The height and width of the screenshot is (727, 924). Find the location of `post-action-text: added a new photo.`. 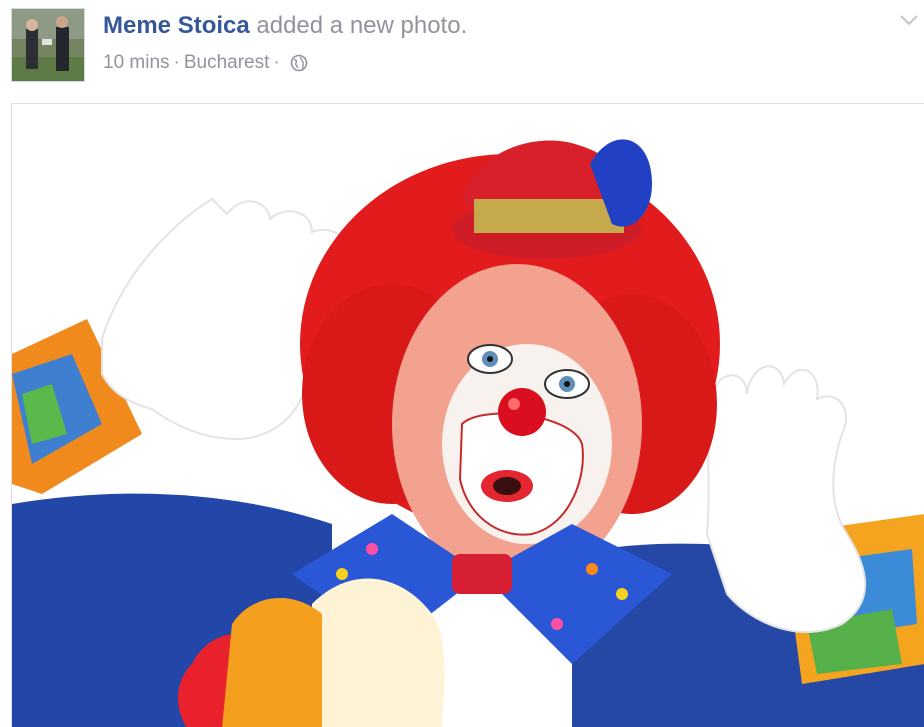

post-action-text: added a new photo. is located at coordinates (362, 25).